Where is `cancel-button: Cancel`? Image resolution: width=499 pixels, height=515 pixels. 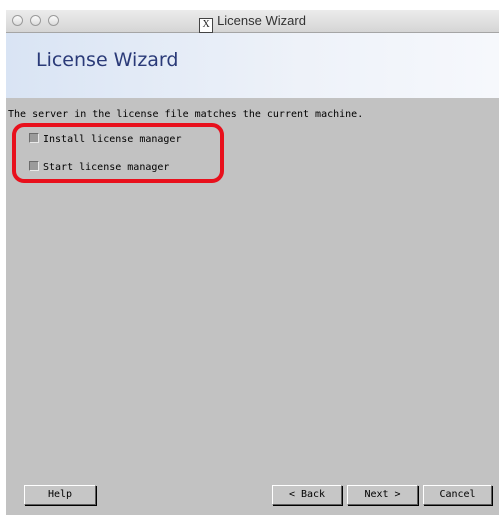 cancel-button: Cancel is located at coordinates (457, 495).